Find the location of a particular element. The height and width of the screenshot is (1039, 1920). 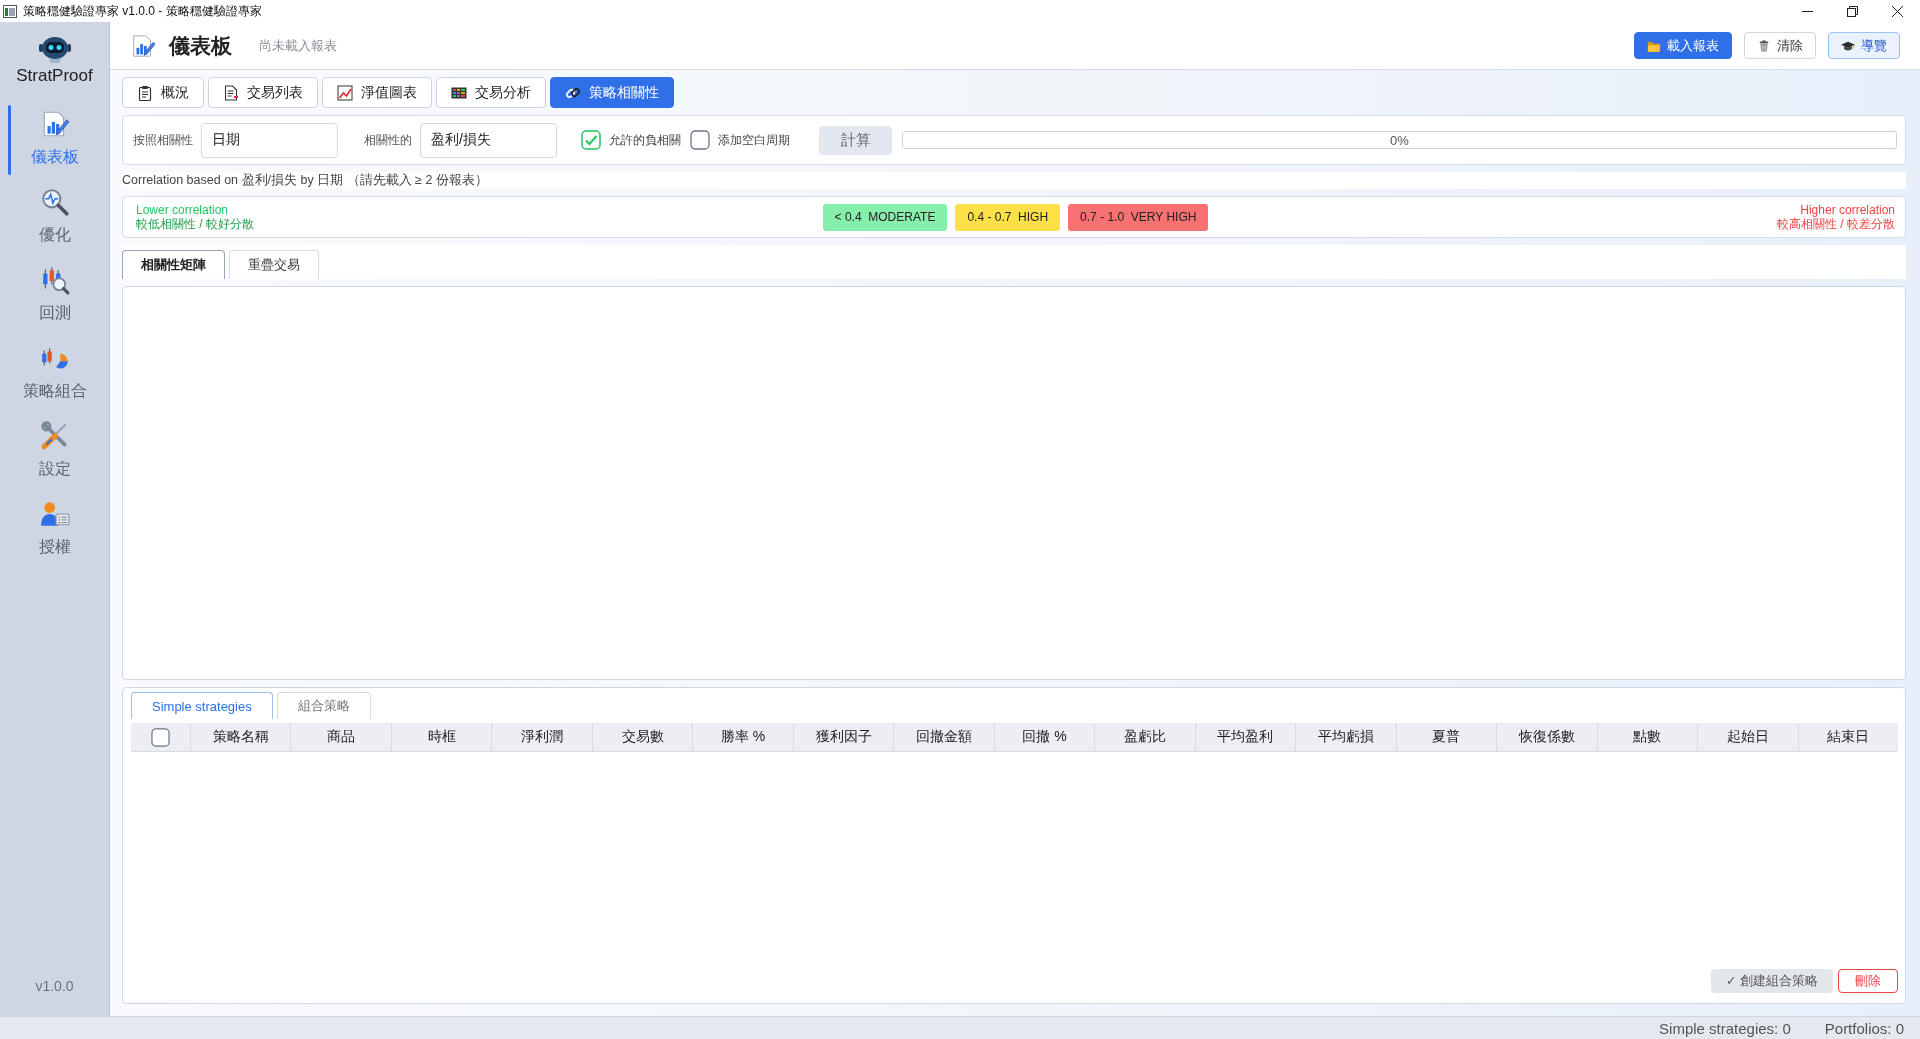

tab: 策略相關性 is located at coordinates (612, 92).